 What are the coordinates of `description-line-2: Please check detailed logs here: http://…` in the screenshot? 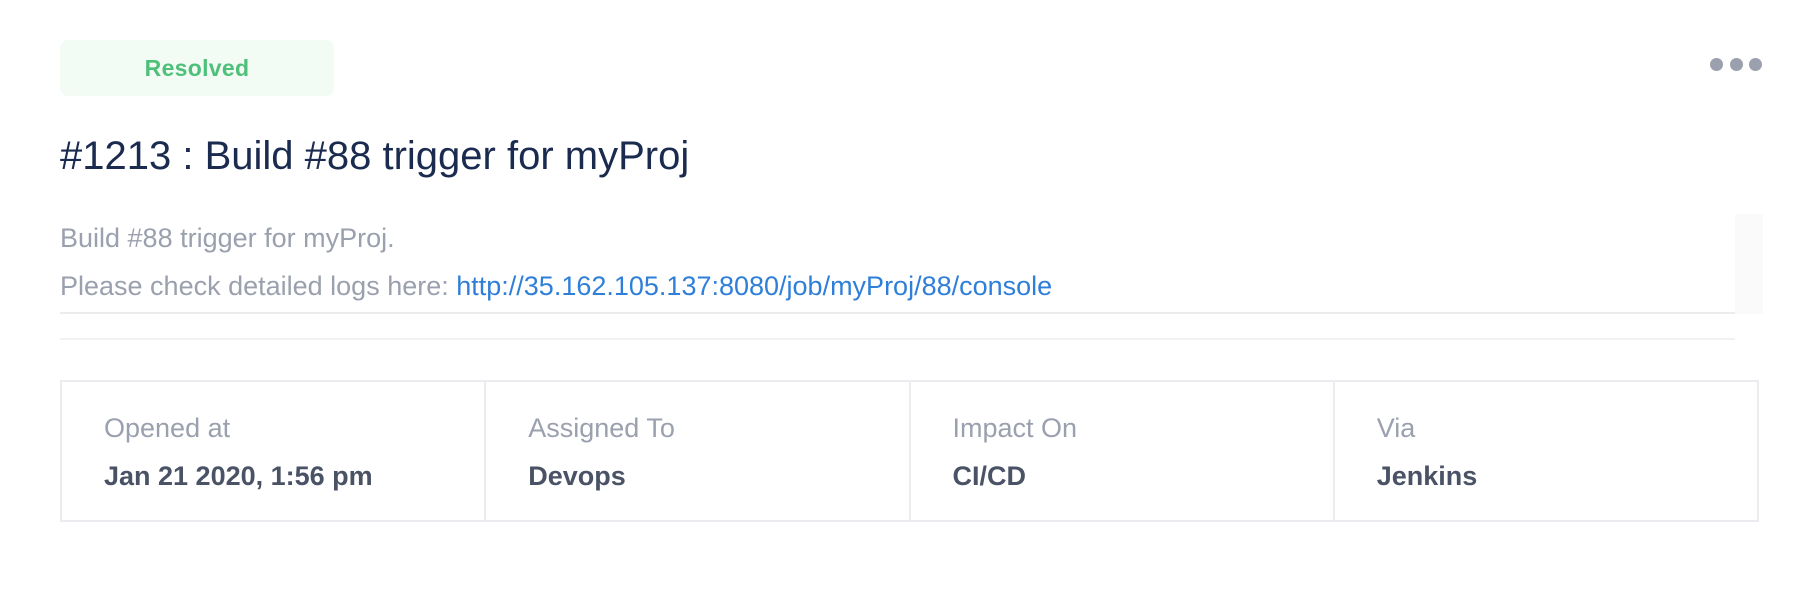 It's located at (897, 286).